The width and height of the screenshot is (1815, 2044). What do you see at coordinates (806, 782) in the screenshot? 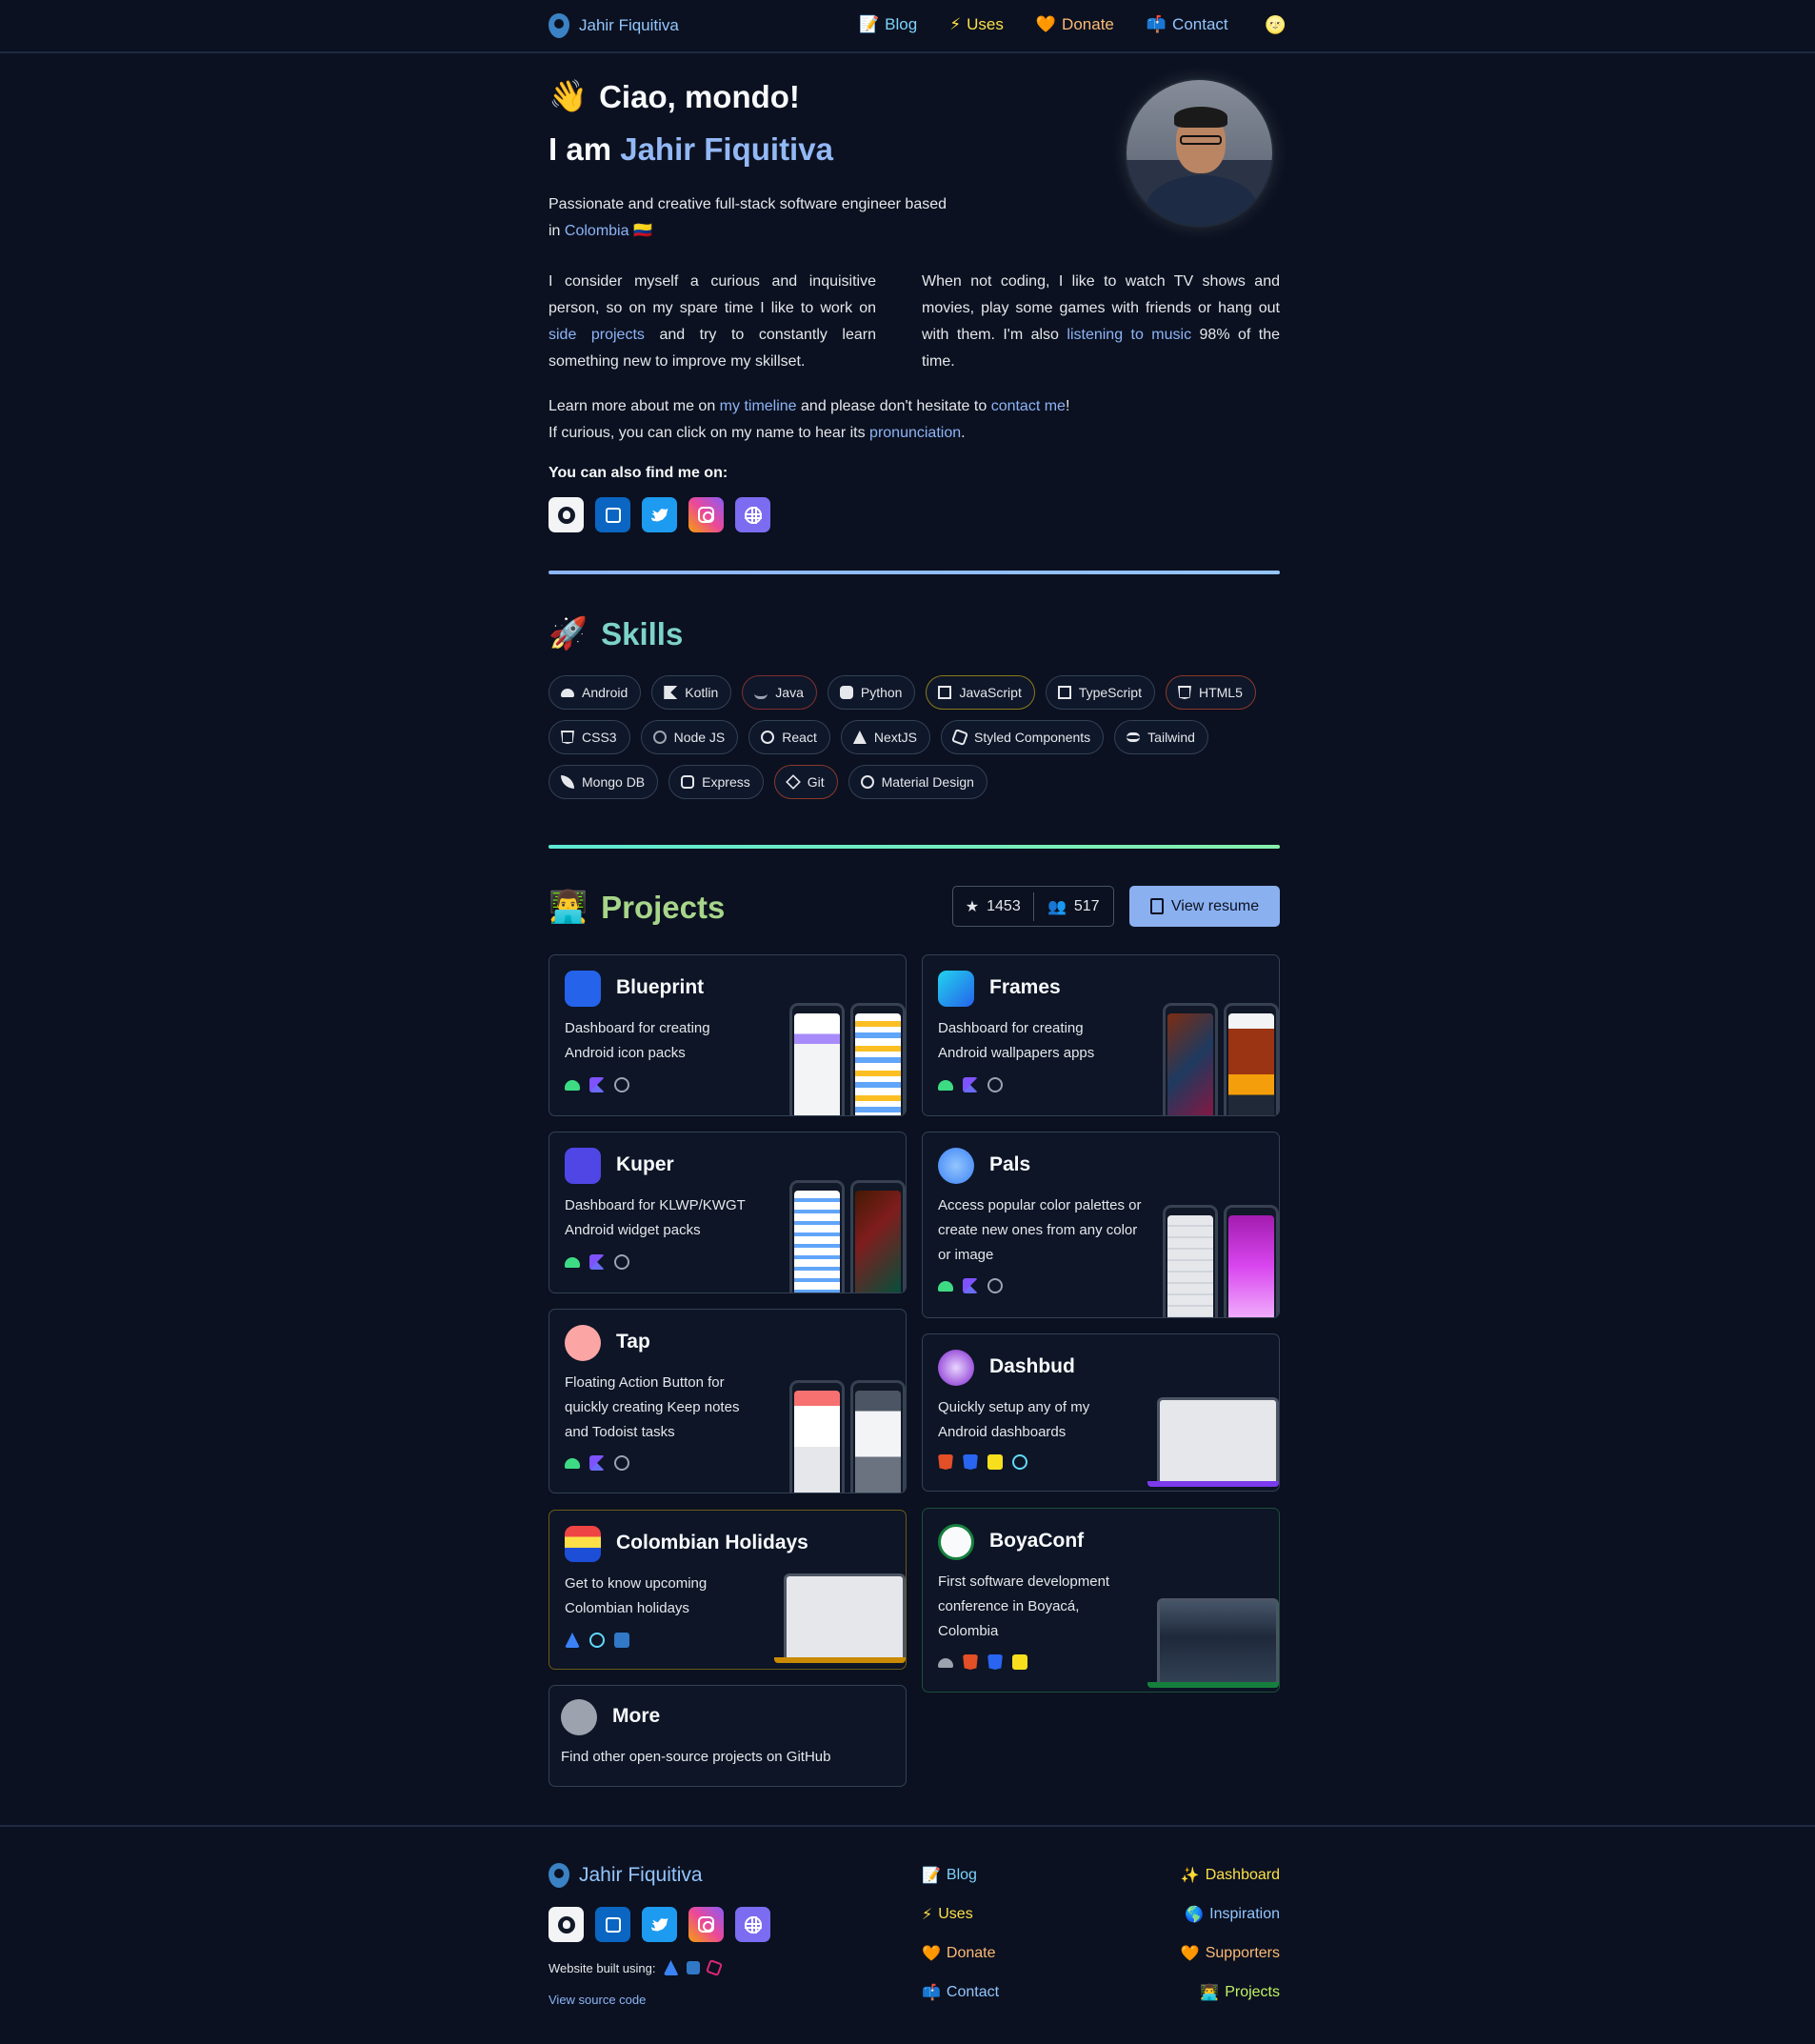
I see `skill-chip-git: Git` at bounding box center [806, 782].